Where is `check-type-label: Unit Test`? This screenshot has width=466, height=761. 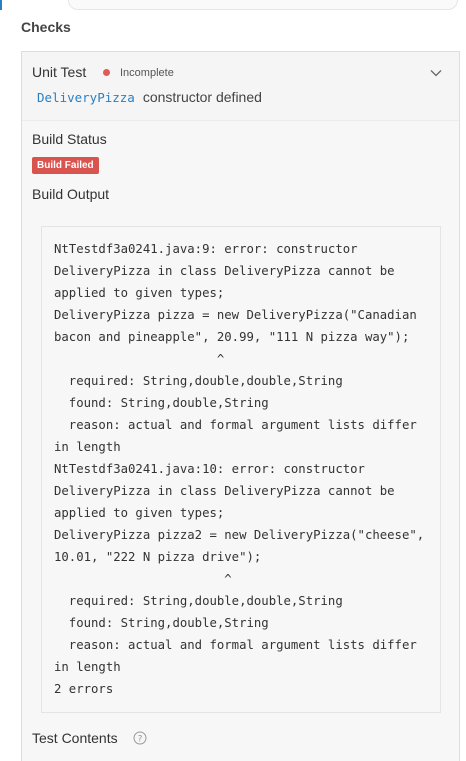 check-type-label: Unit Test is located at coordinates (59, 72).